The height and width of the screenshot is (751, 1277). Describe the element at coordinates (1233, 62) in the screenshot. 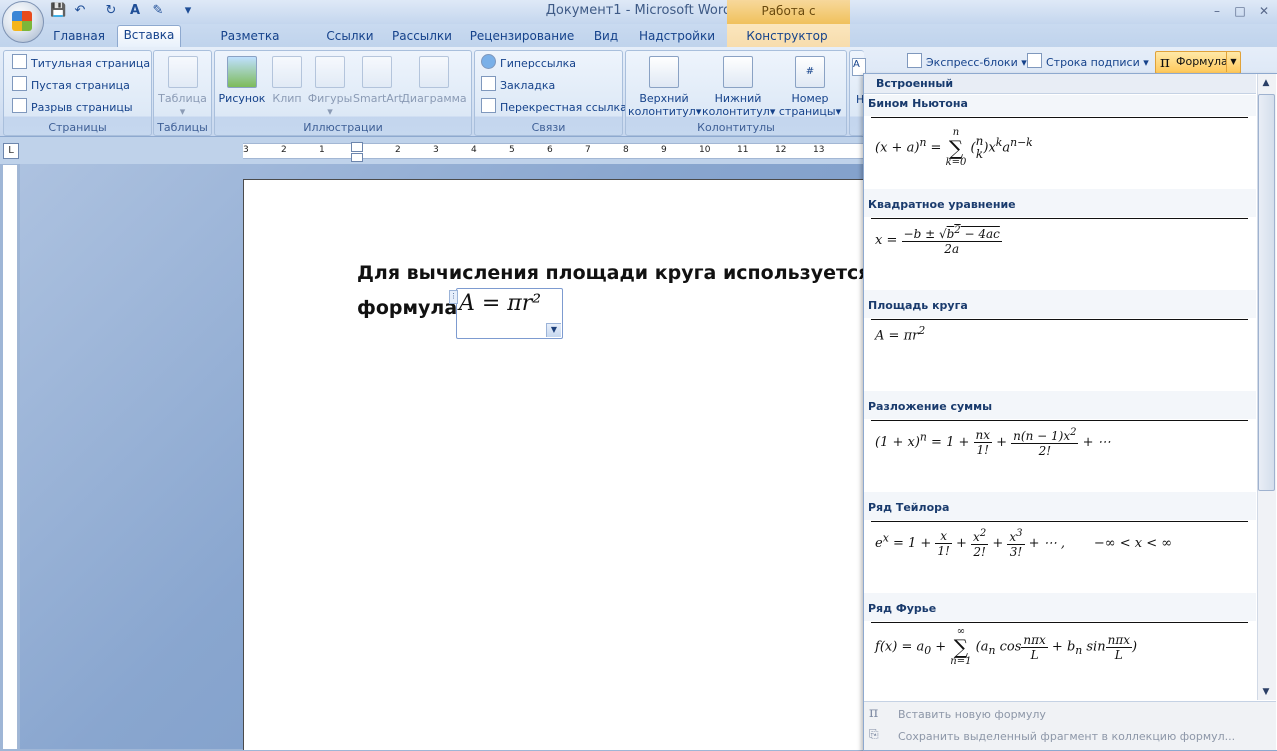

I see `formula-dropdown-arrow: ▼` at that location.